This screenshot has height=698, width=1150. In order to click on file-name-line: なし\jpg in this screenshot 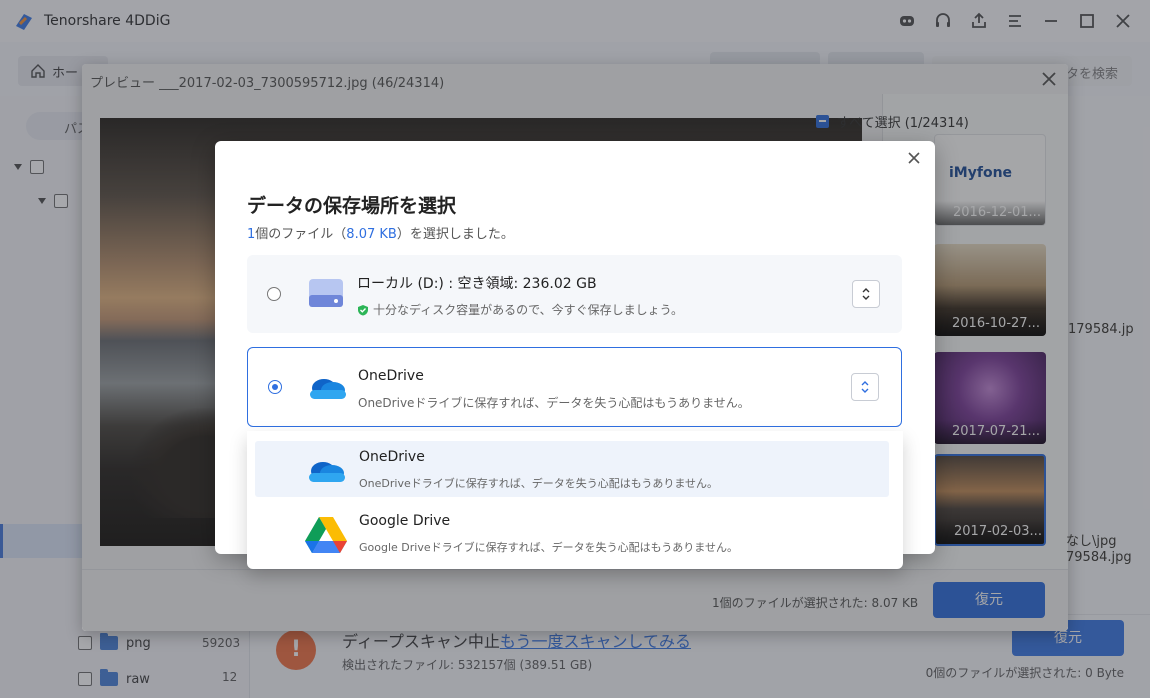, I will do `click(1091, 541)`.